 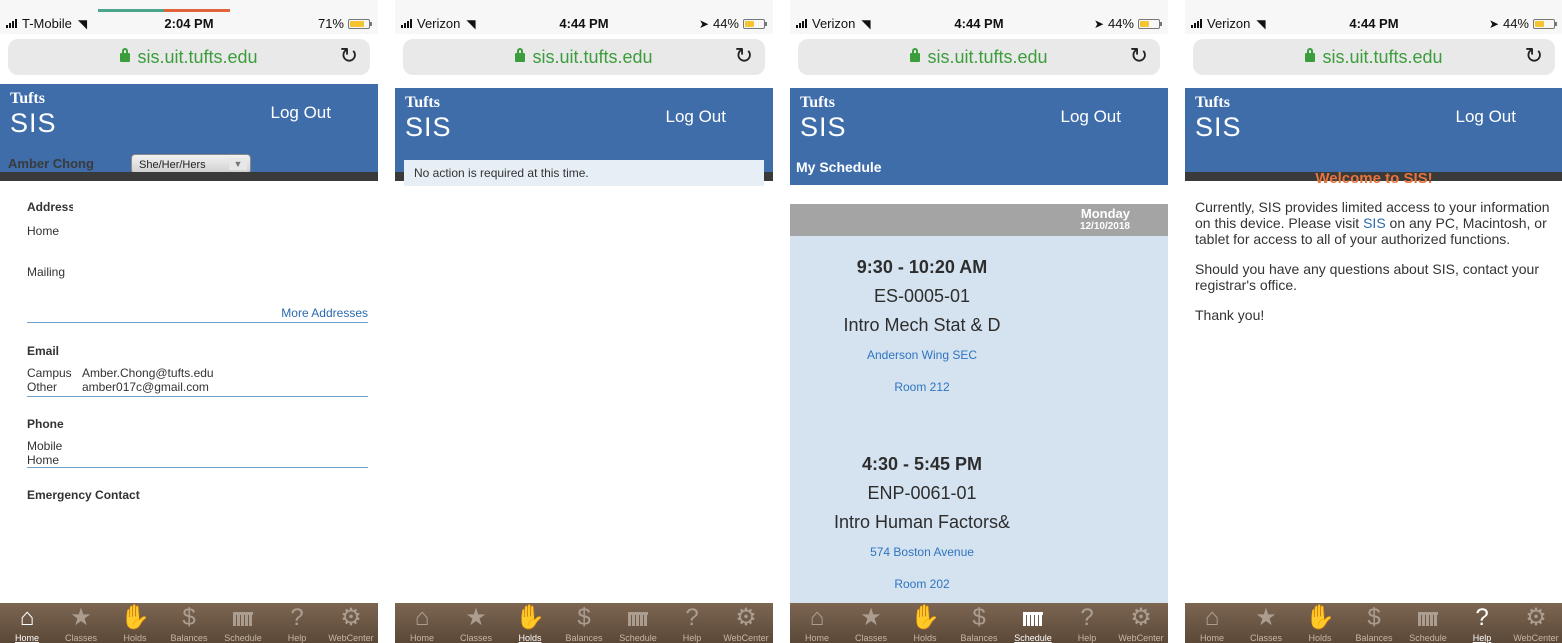 I want to click on day-name: Monday, so click(x=1105, y=213).